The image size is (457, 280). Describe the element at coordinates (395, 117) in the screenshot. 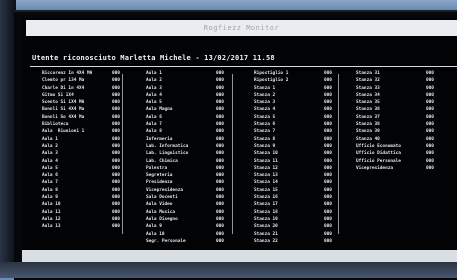

I see `room-status-row: Stanza 37 000` at that location.